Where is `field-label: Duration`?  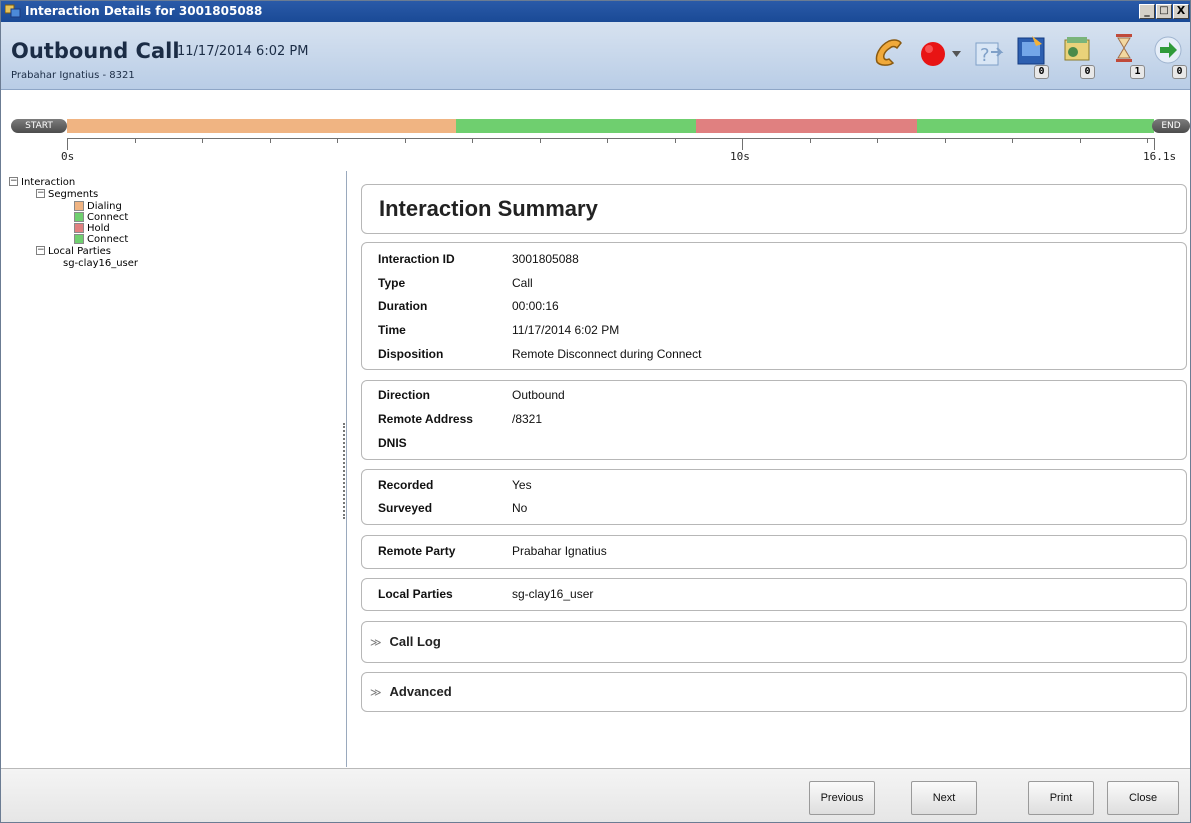 field-label: Duration is located at coordinates (403, 306).